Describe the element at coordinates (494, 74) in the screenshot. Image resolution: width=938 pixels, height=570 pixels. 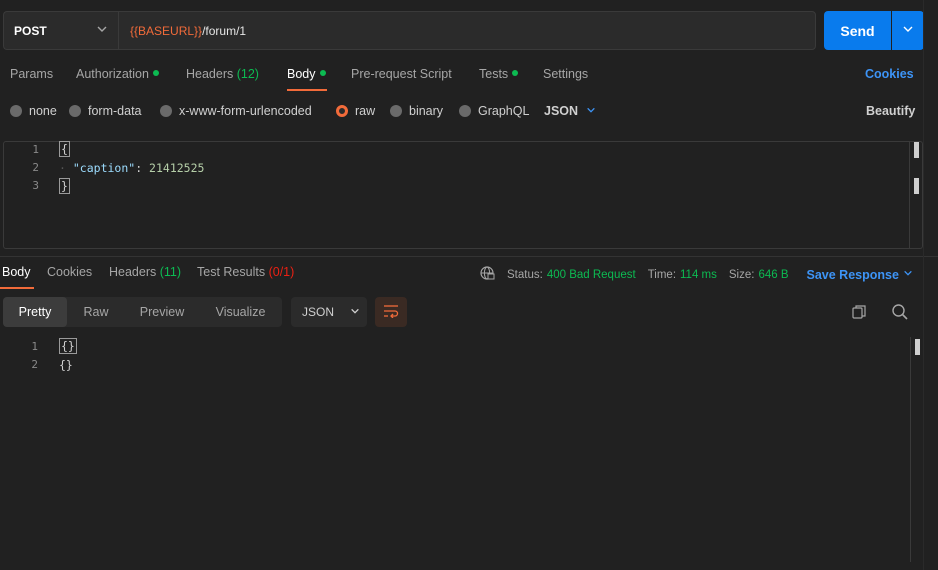
I see `tab-tests-label: Tests` at that location.